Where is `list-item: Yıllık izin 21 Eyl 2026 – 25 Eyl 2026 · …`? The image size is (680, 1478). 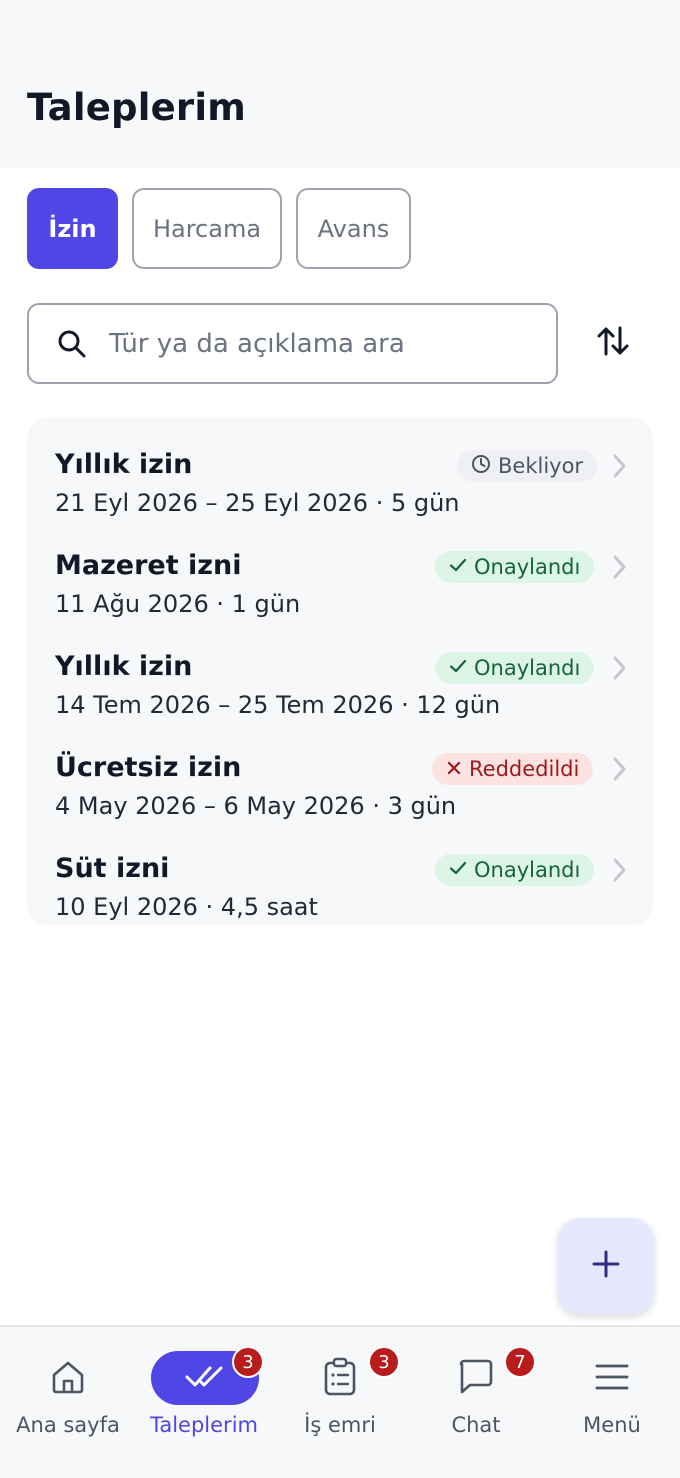
list-item: Yıllık izin 21 Eyl 2026 – 25 Eyl 2026 · … is located at coordinates (340, 482).